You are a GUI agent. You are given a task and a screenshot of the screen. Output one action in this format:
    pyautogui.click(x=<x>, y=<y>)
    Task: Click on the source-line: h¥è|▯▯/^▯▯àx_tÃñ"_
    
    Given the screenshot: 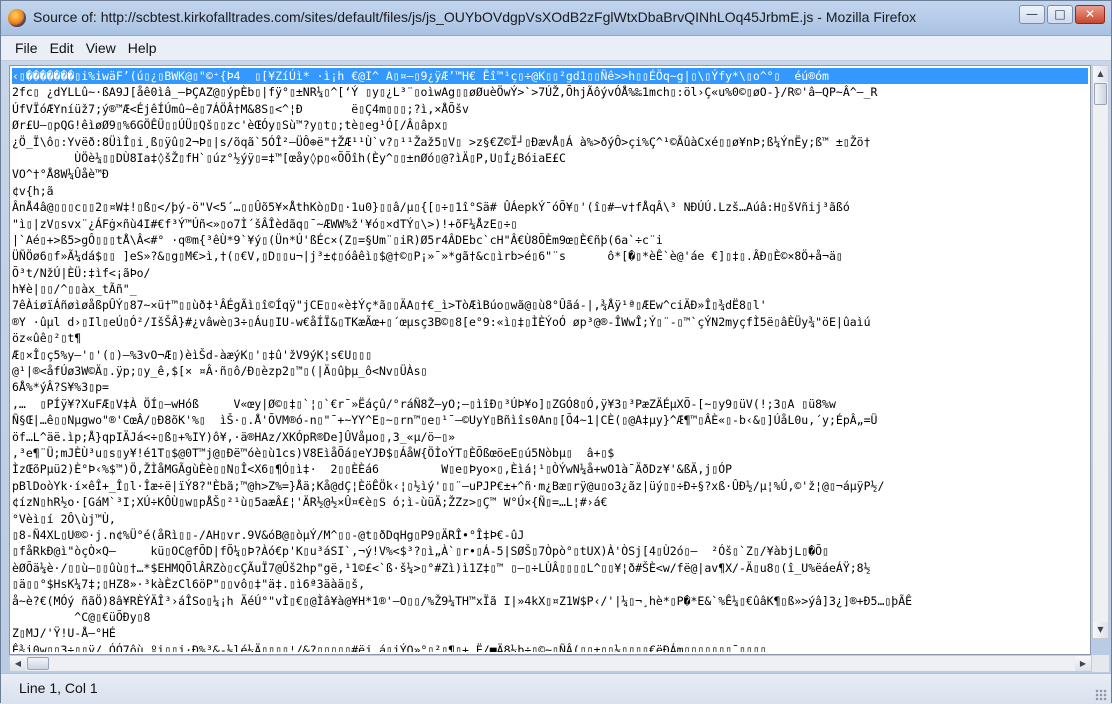 What is the action you would take?
    pyautogui.click(x=74, y=289)
    